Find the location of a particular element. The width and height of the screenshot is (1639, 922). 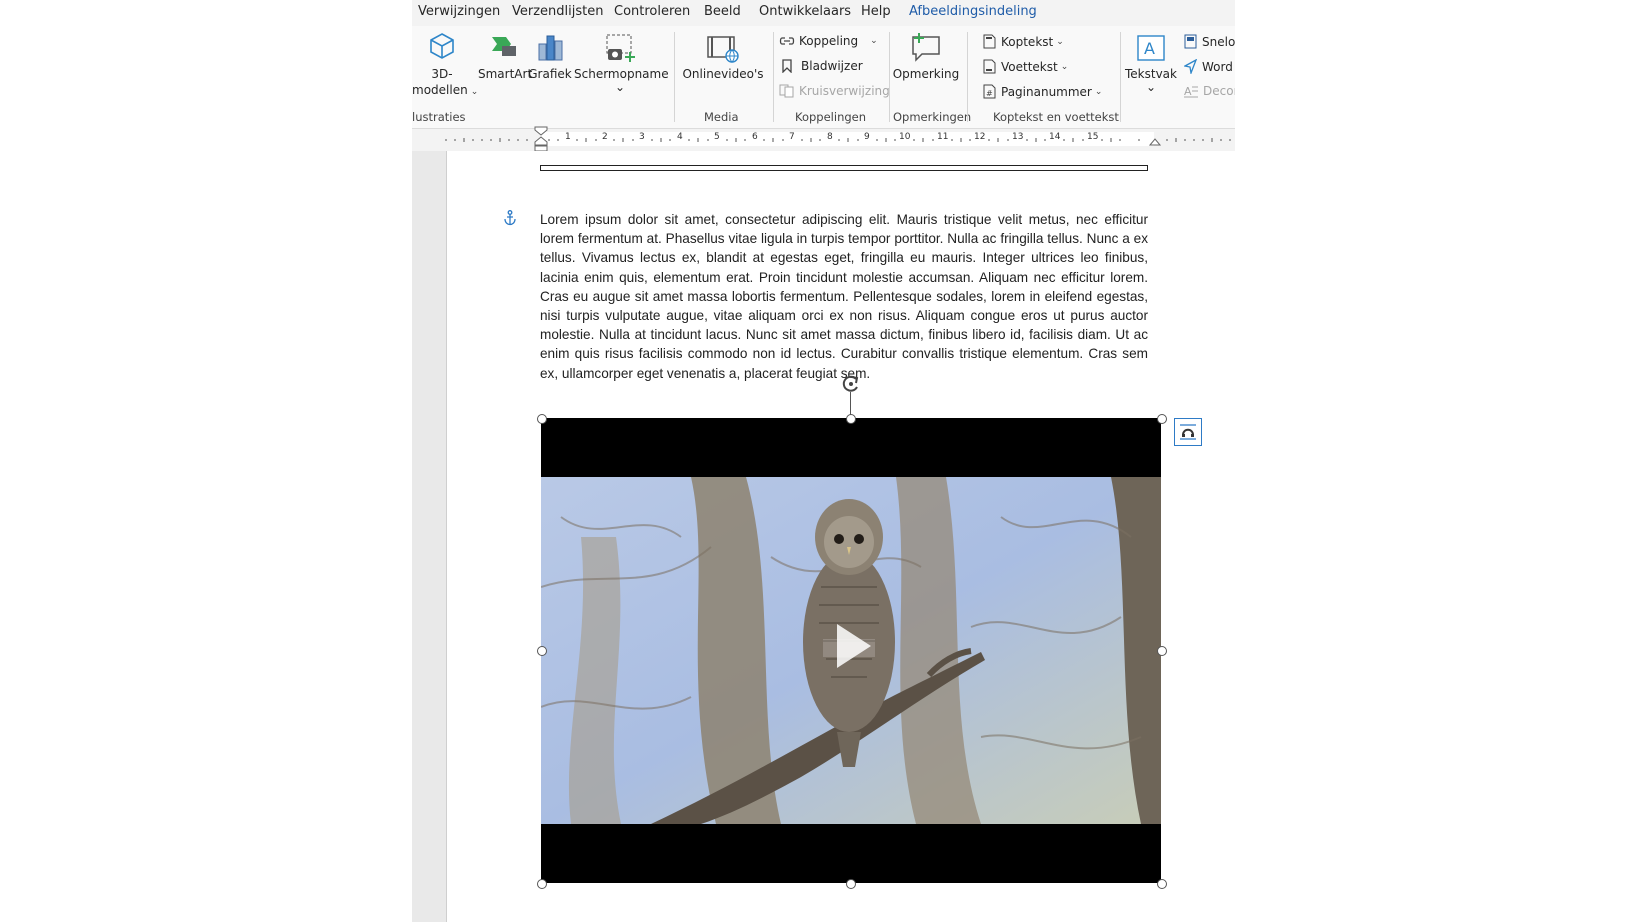

drop-cap-button: A Decor is located at coordinates (1209, 91).